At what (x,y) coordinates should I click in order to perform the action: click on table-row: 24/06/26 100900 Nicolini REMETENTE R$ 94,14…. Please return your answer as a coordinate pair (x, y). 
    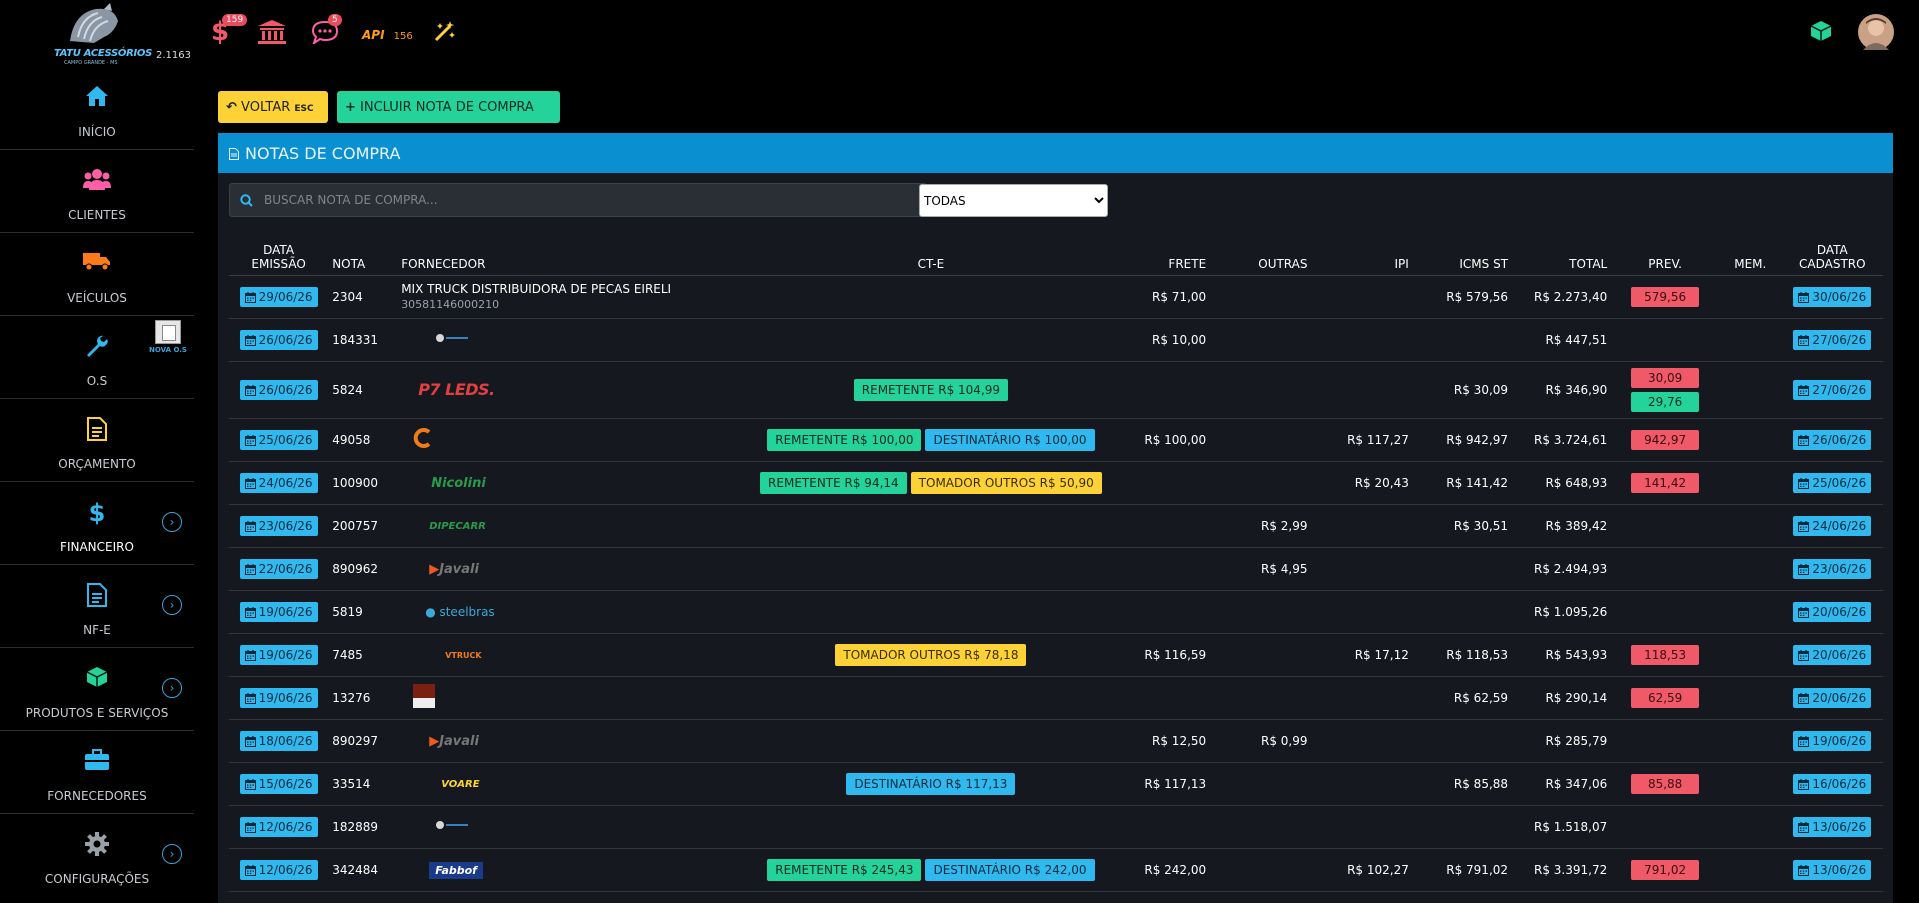
    Looking at the image, I should click on (1056, 483).